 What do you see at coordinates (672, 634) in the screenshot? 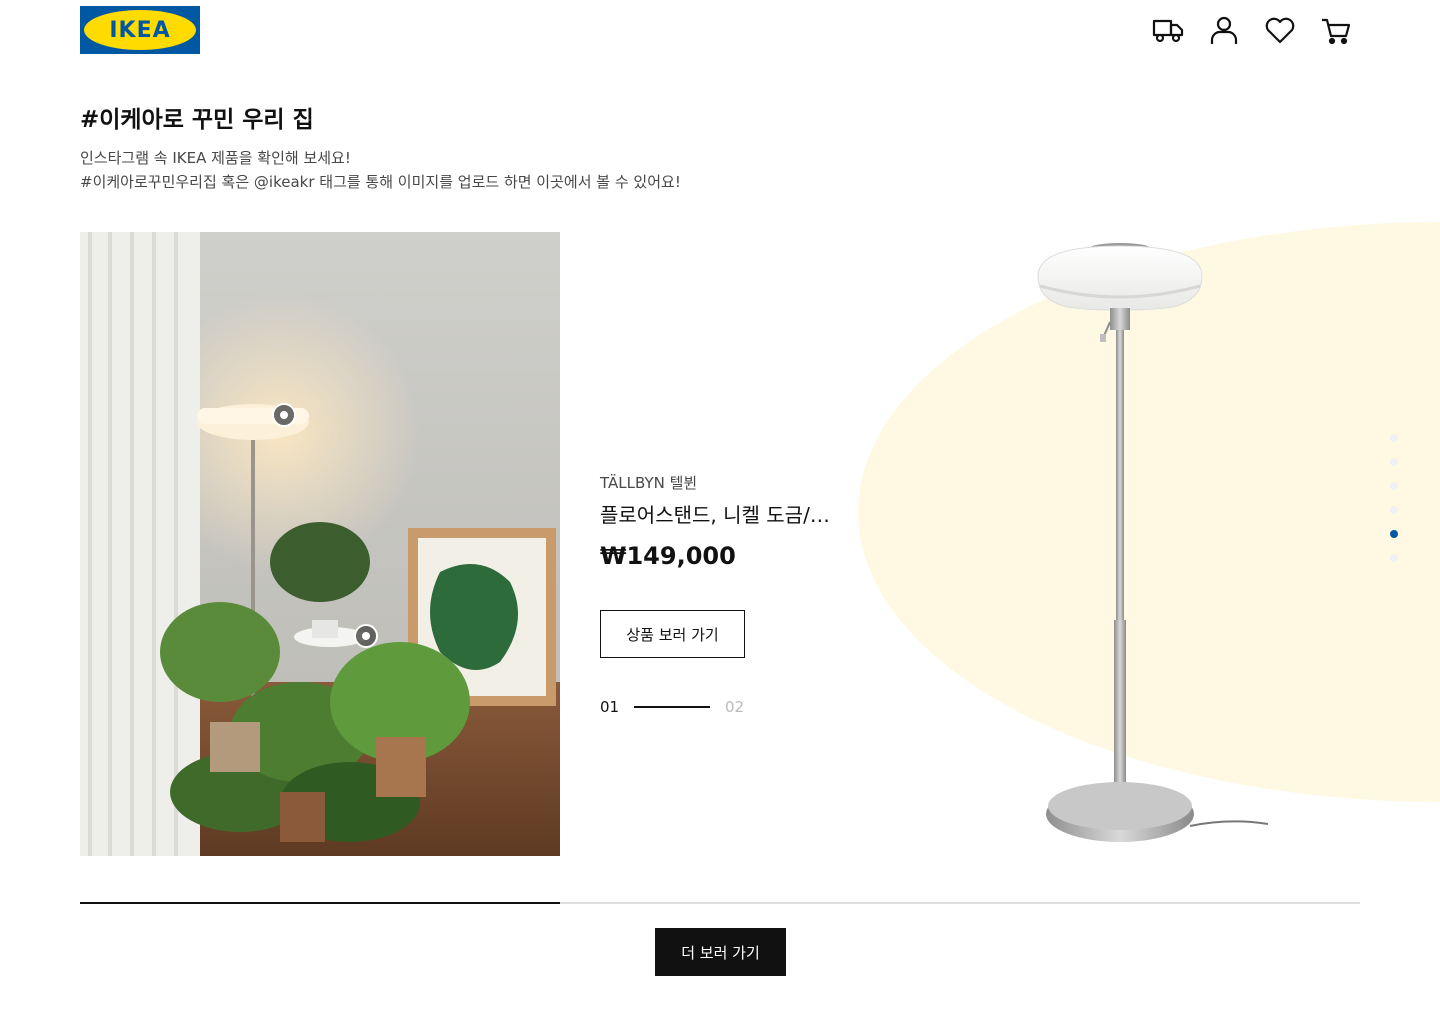
I see `view-product-button: 상품 보러 가기` at bounding box center [672, 634].